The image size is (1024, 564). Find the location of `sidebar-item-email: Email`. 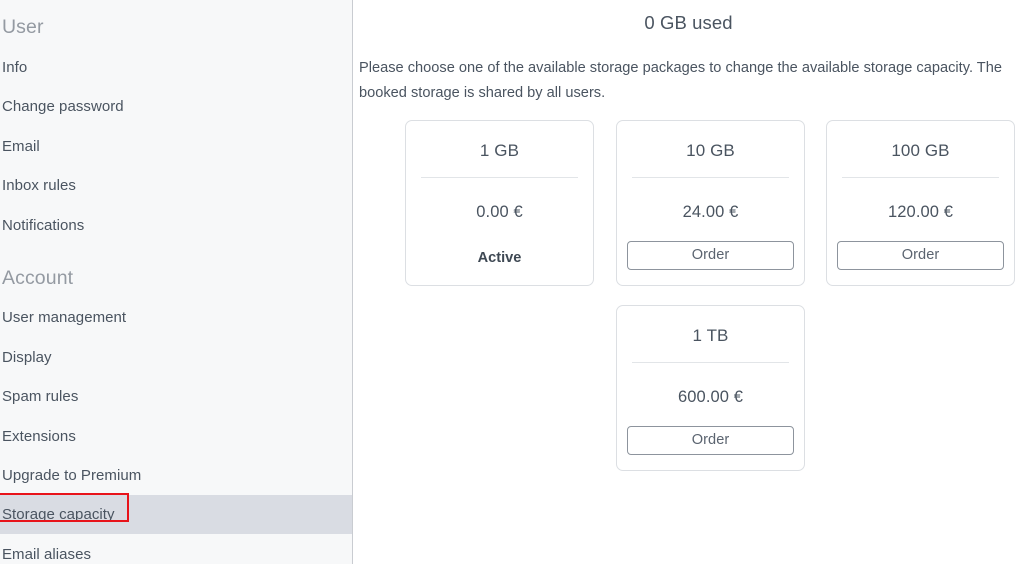

sidebar-item-email: Email is located at coordinates (176, 146).